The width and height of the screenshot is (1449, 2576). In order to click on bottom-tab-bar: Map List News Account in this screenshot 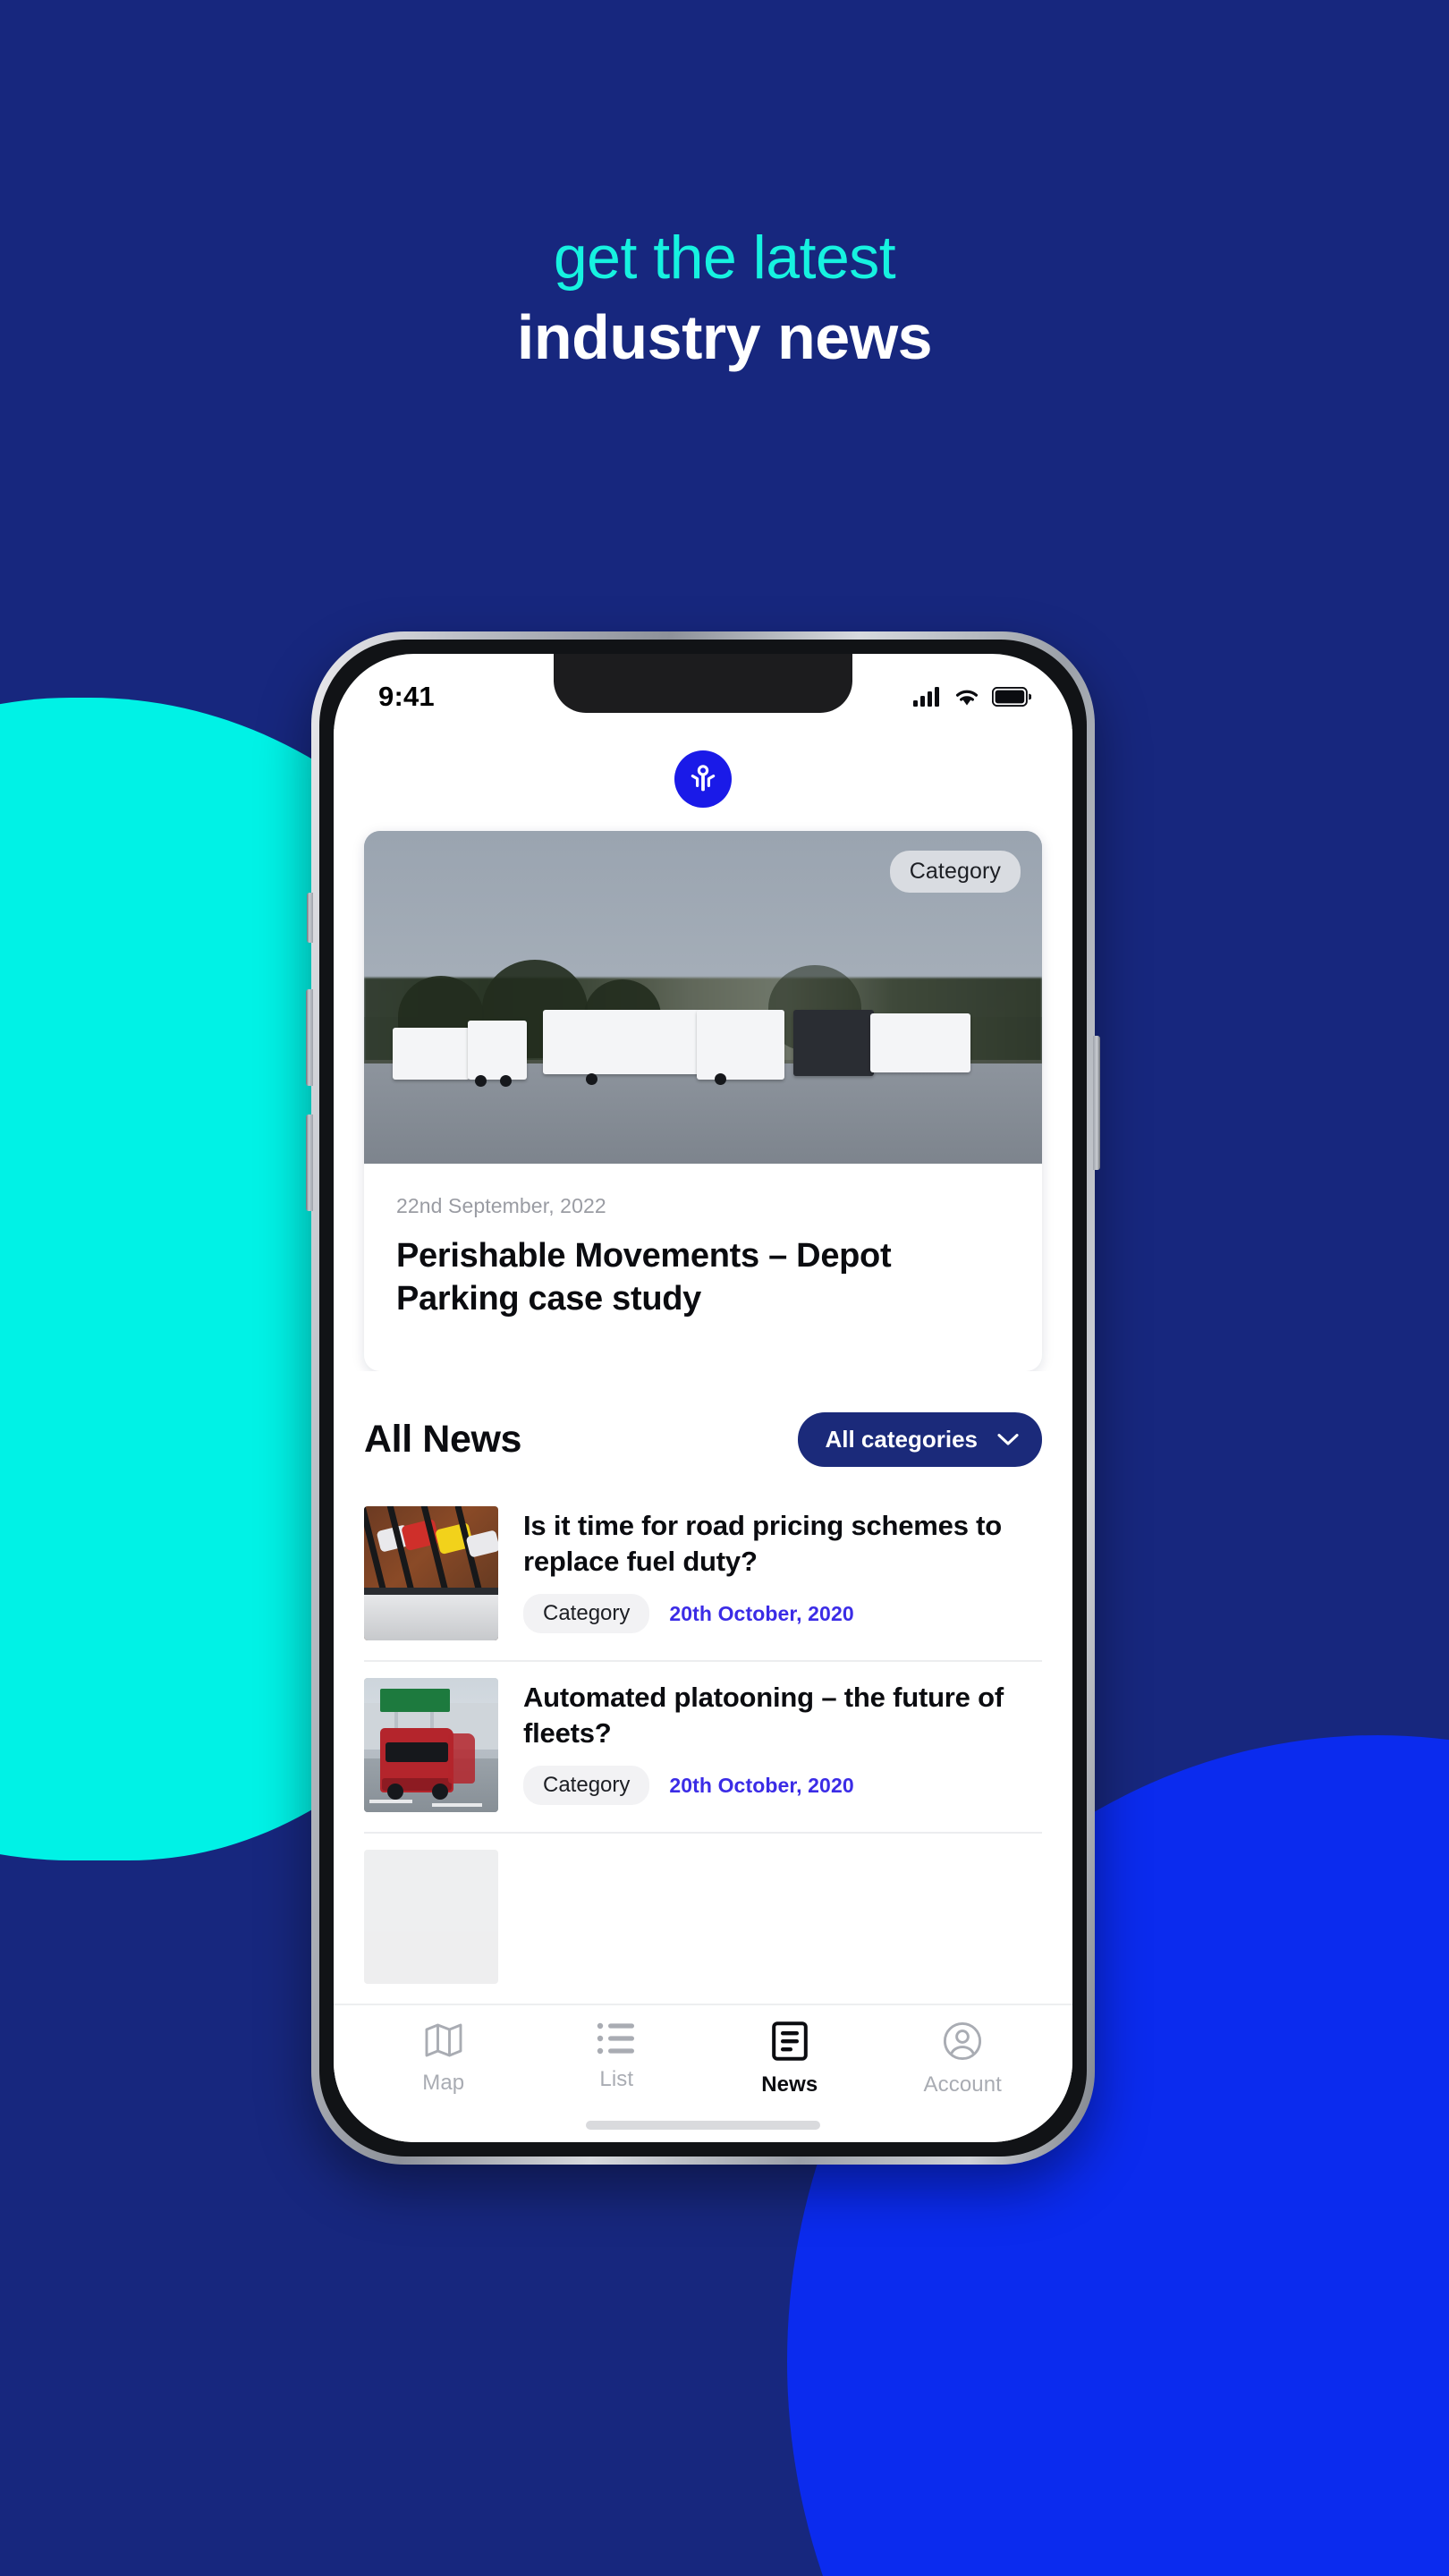, I will do `click(703, 2073)`.